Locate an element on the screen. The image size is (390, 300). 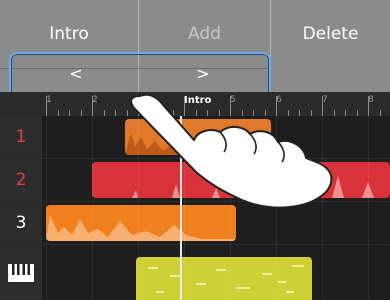
midi-region is located at coordinates (224, 278).